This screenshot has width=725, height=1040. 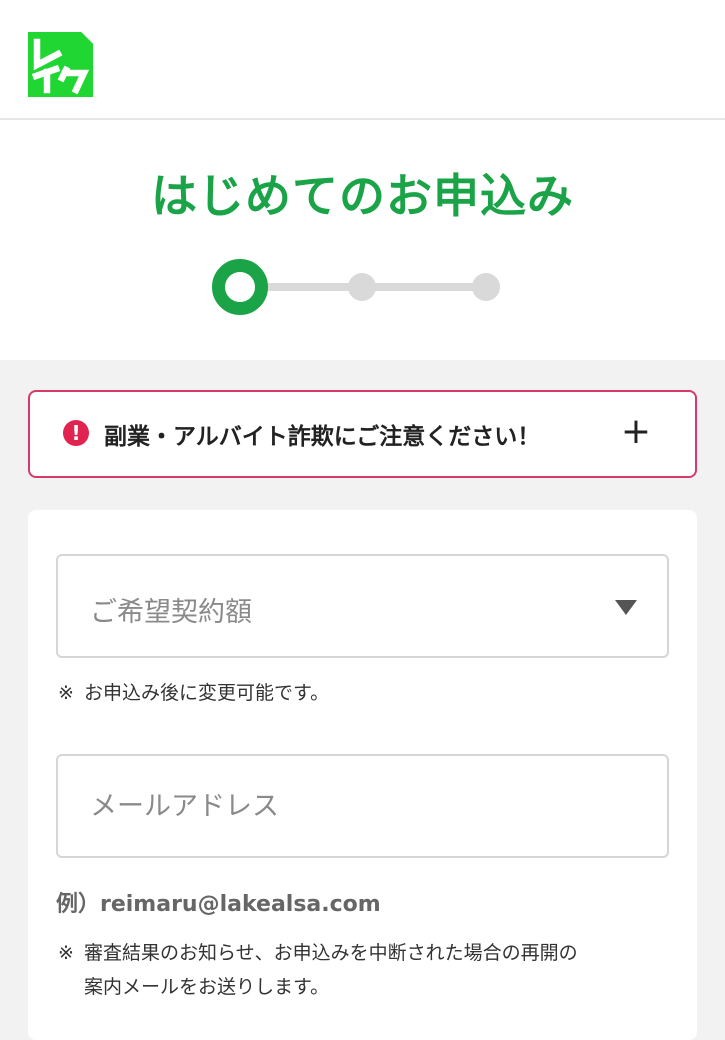 I want to click on fraud-warning-text: 副業・アルバイト詐欺にご注意ください！, so click(x=322, y=437).